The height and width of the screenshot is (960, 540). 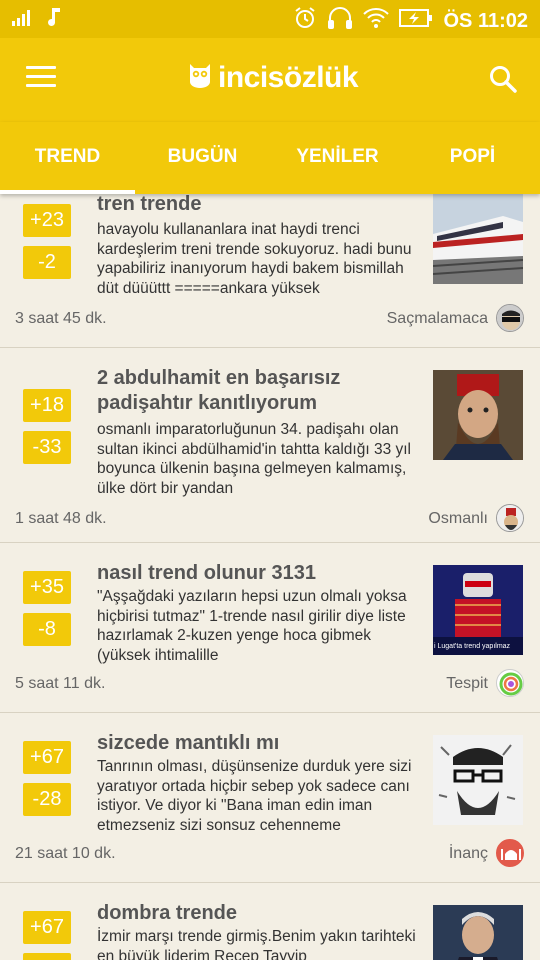 I want to click on search-icon, so click(x=503, y=79).